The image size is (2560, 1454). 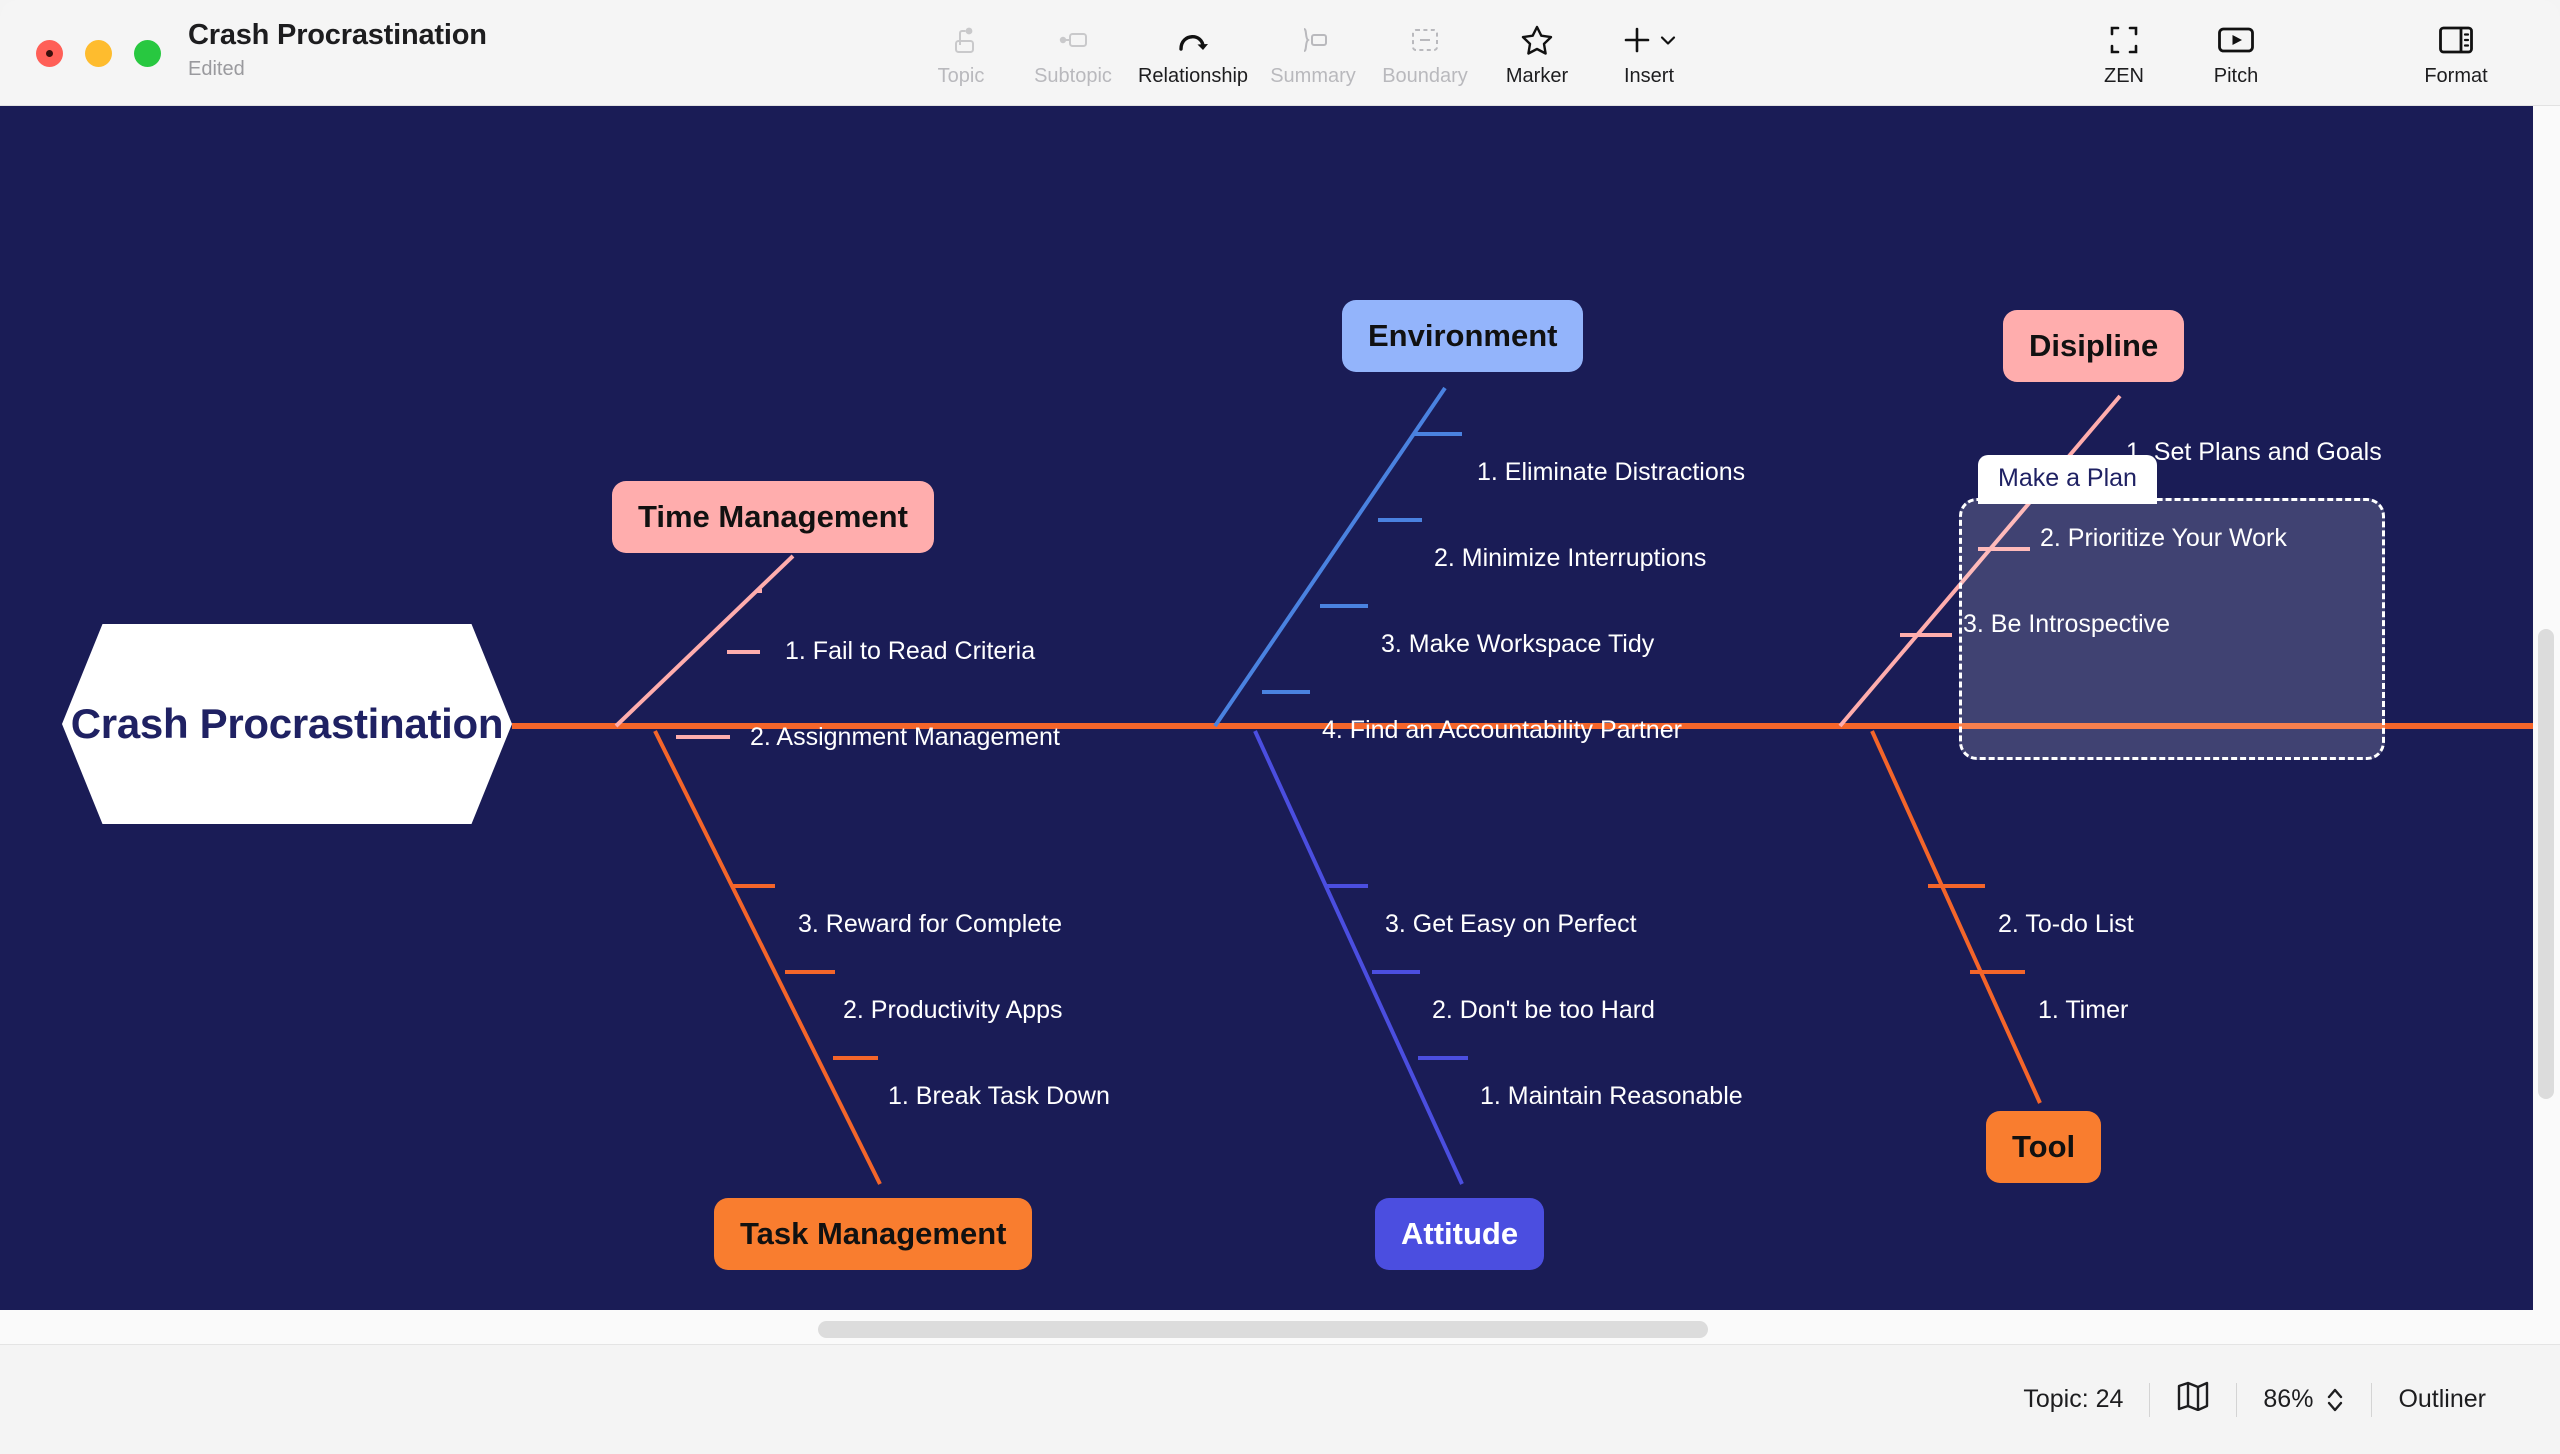 I want to click on document-meta: Crash Procrastination Edited, so click(x=337, y=49).